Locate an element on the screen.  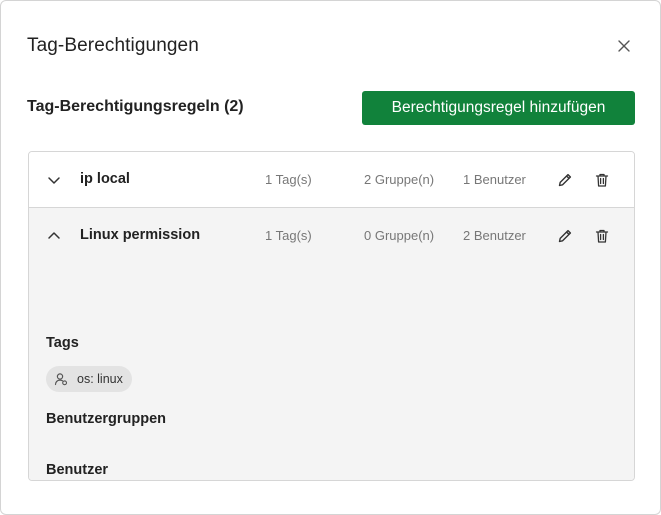
close-button is located at coordinates (624, 46).